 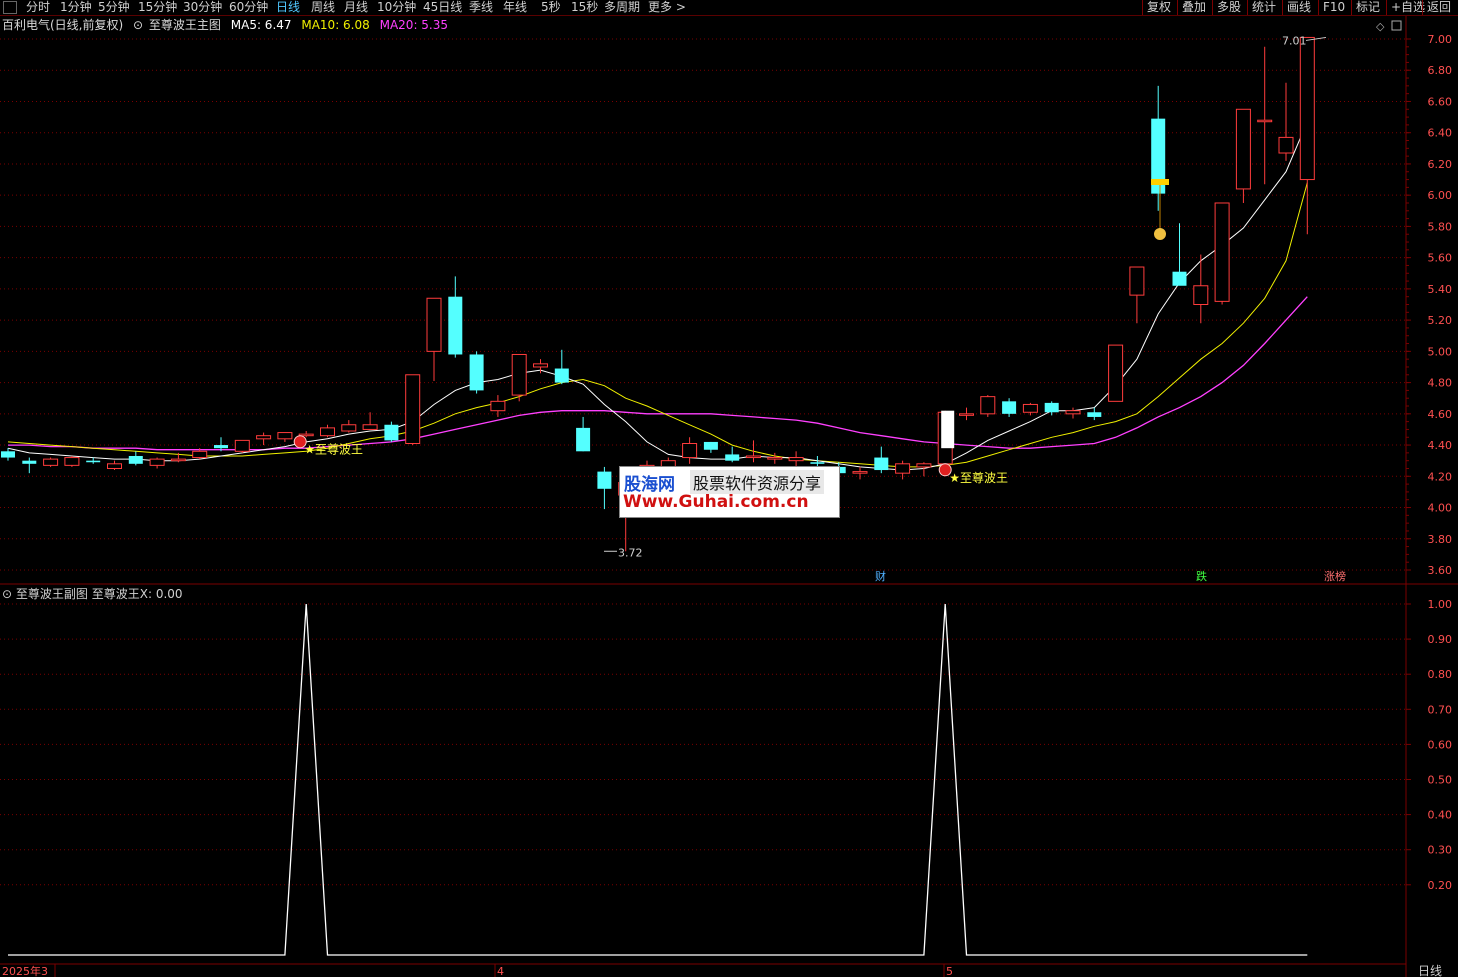 I want to click on marker-die: 跌, so click(x=1201, y=576).